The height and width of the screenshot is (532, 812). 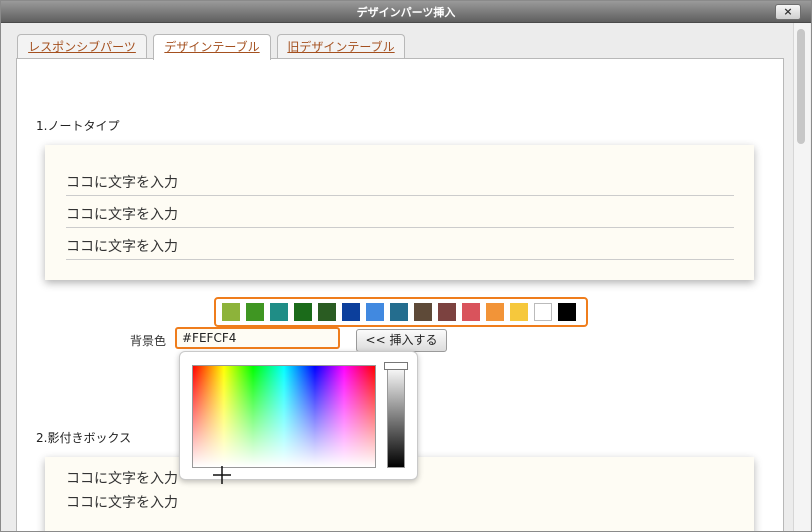 I want to click on brightness-slider, so click(x=396, y=415).